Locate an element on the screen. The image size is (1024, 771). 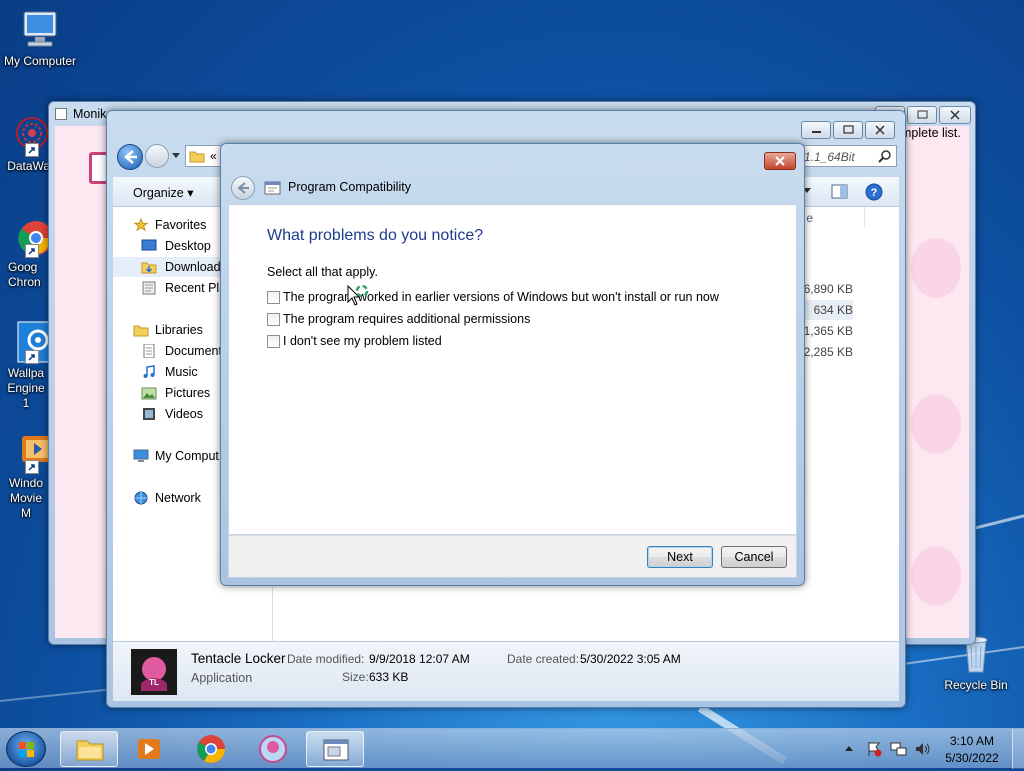
recent-places-icon is located at coordinates (149, 288).